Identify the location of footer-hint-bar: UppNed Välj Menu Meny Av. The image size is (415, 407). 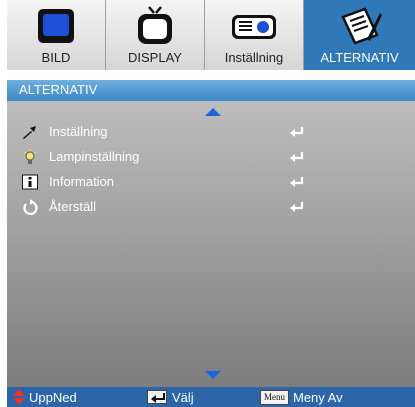
(211, 397).